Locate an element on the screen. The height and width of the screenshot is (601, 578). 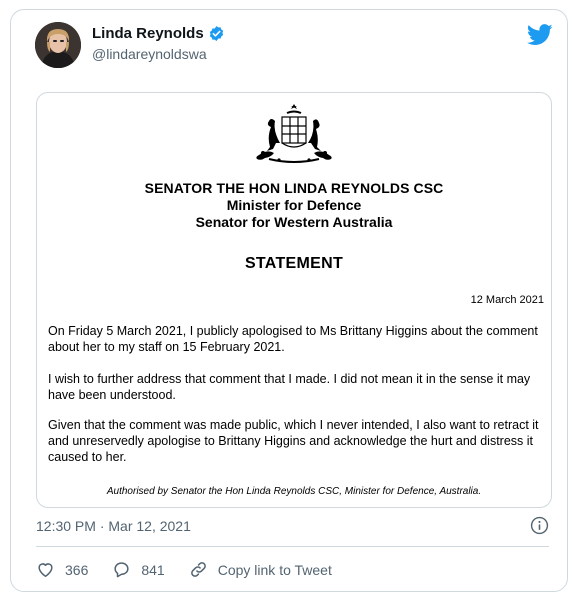
copy-link-label: Copy link to Tweet is located at coordinates (274, 569).